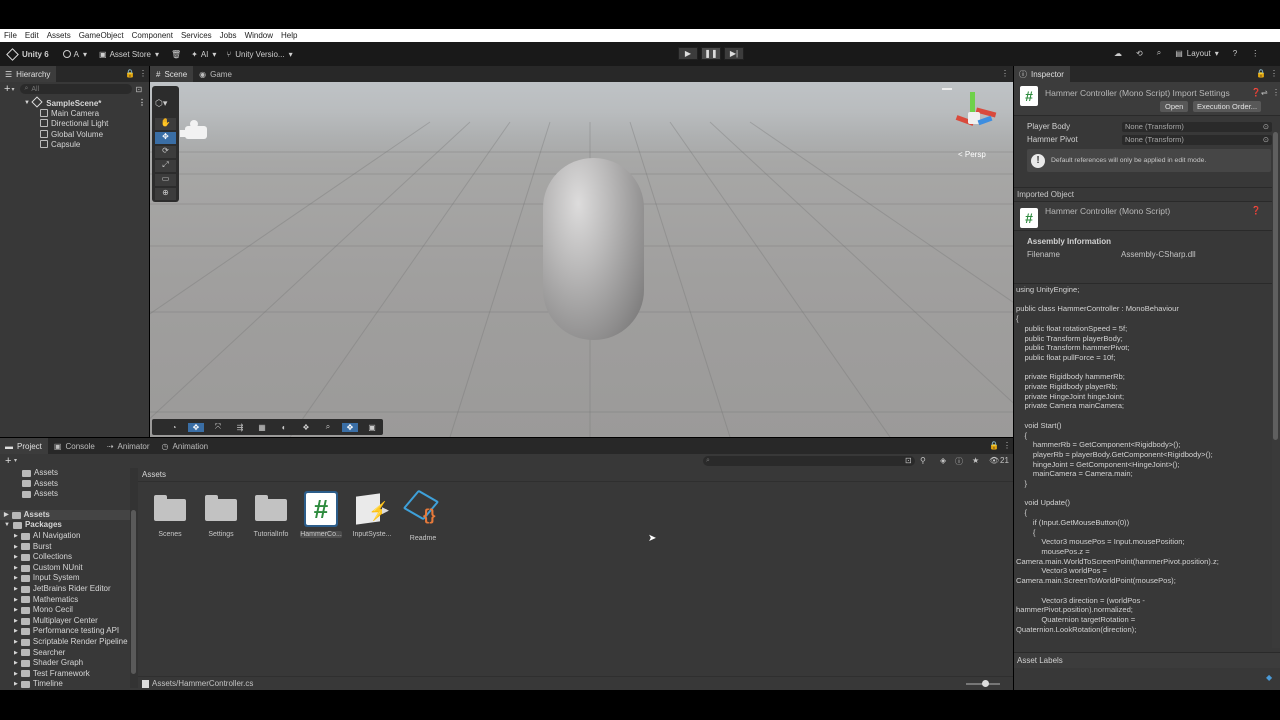 Image resolution: width=1280 pixels, height=720 pixels. I want to click on menu-file: File, so click(10, 35).